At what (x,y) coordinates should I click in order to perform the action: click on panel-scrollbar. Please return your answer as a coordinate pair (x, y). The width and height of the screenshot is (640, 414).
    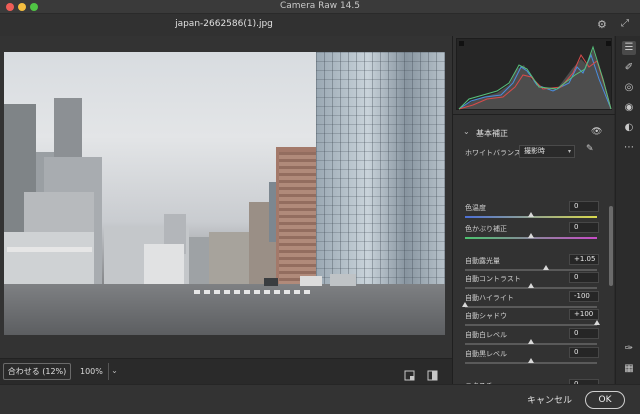
    Looking at the image, I should click on (611, 249).